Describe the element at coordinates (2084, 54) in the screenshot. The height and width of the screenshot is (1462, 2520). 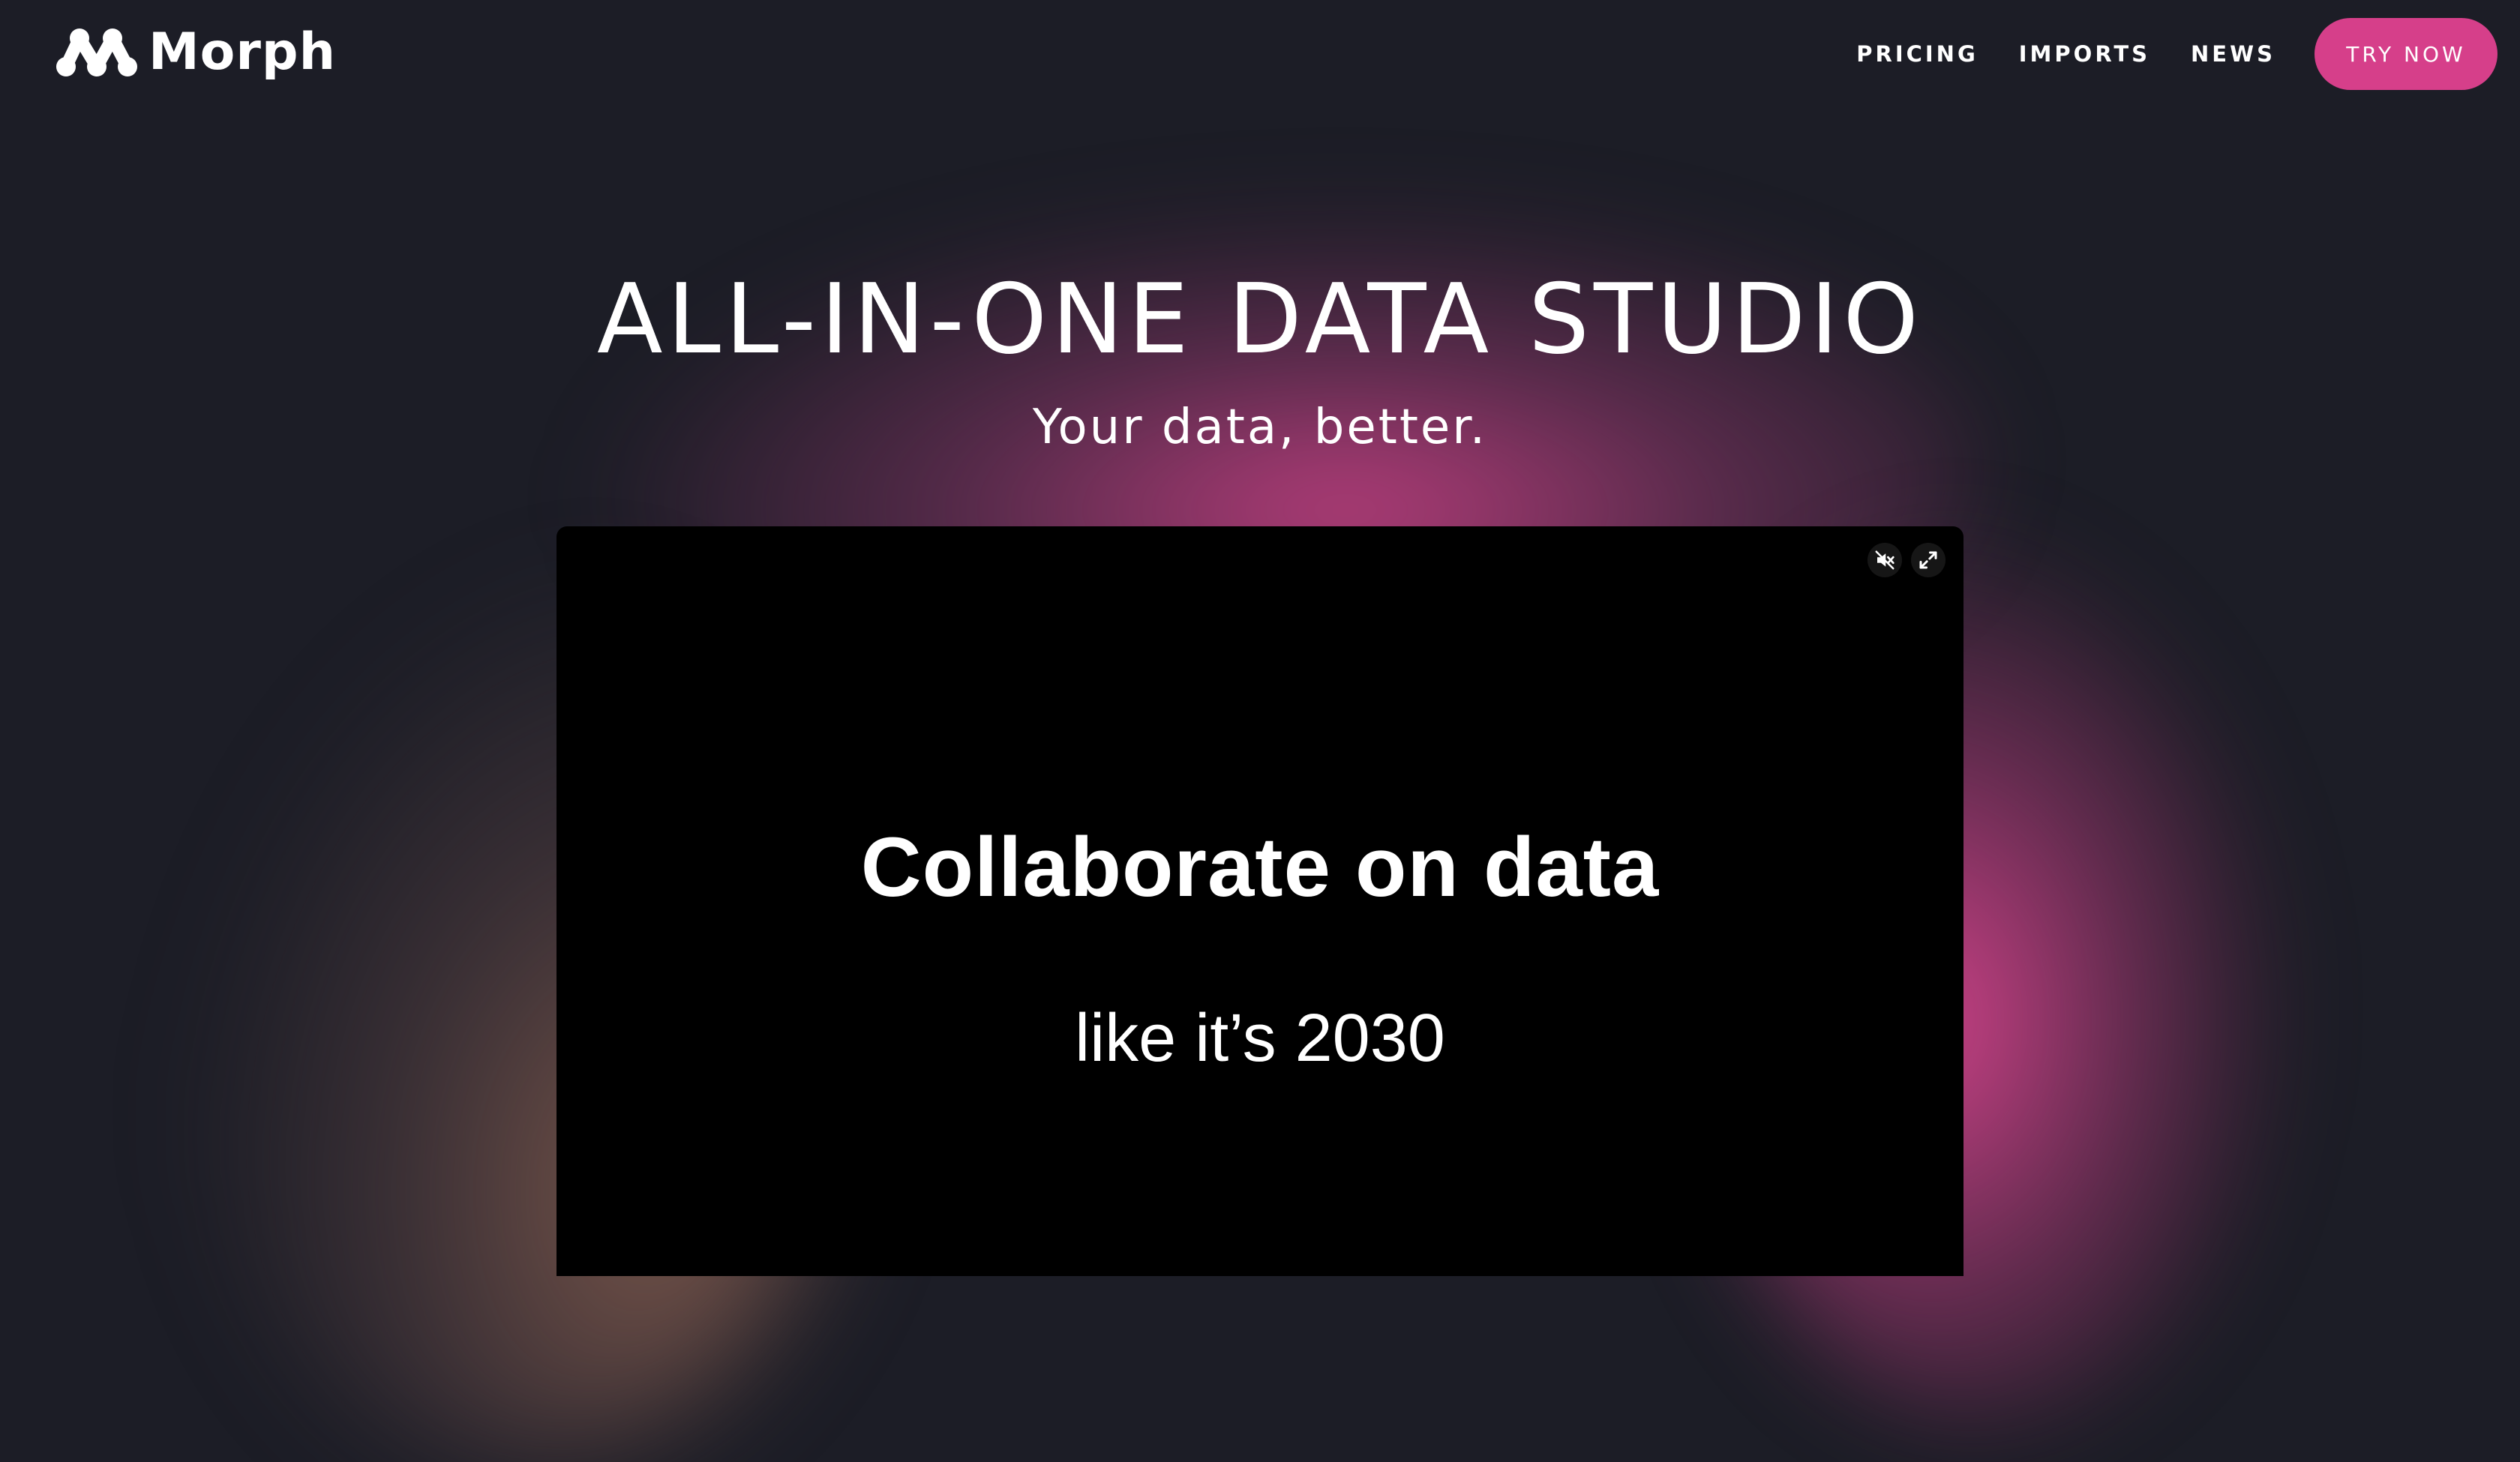
I see `nav-link-imports: IMPORTS` at that location.